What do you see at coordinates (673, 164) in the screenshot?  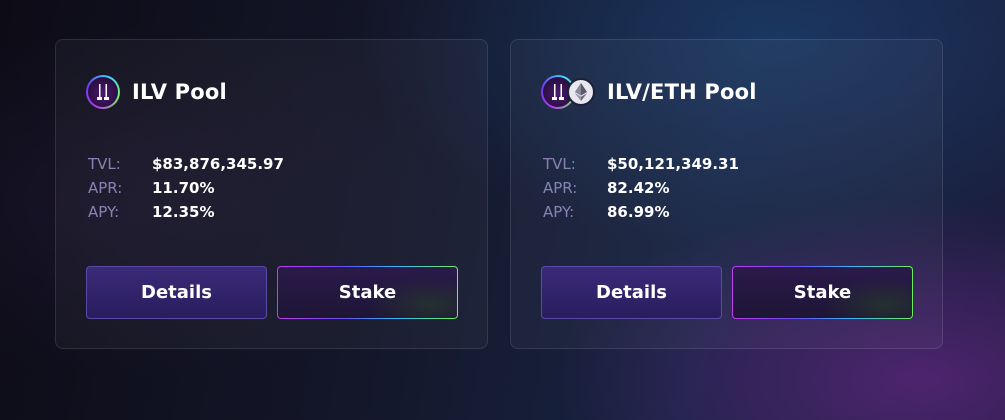 I see `tvl-value: $50,121,349.31` at bounding box center [673, 164].